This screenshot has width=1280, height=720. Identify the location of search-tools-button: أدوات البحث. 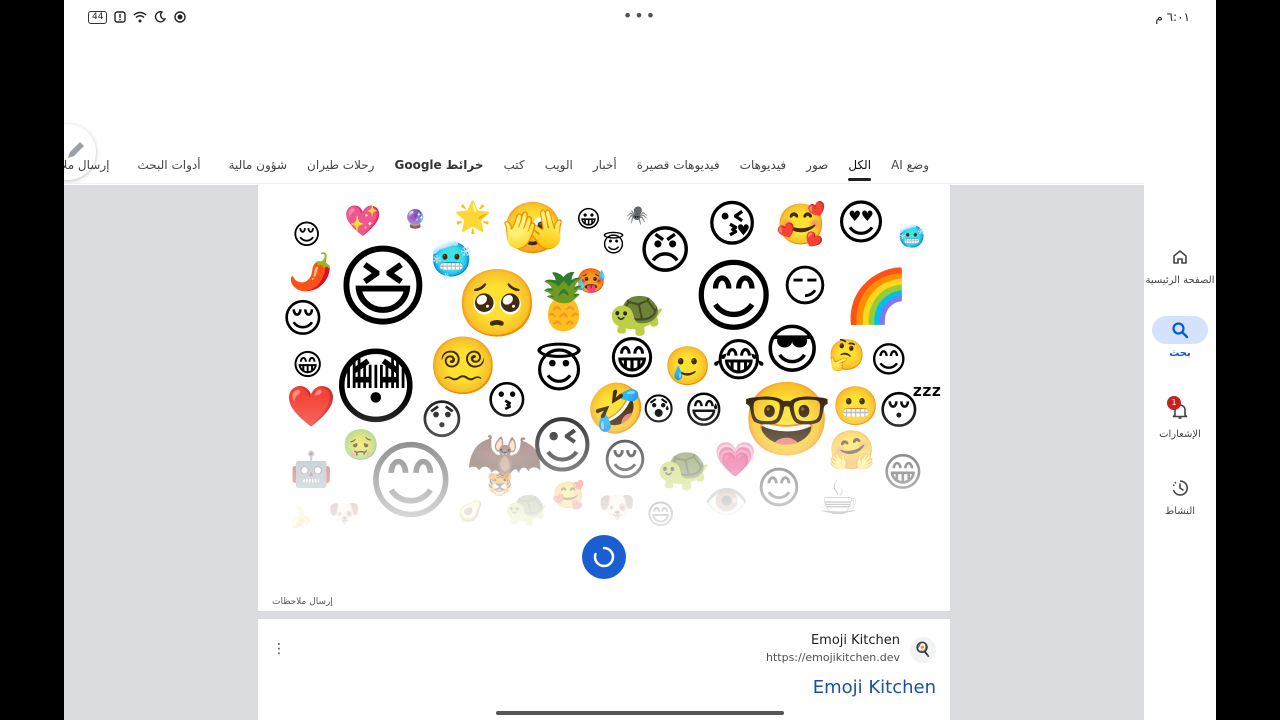
(169, 165).